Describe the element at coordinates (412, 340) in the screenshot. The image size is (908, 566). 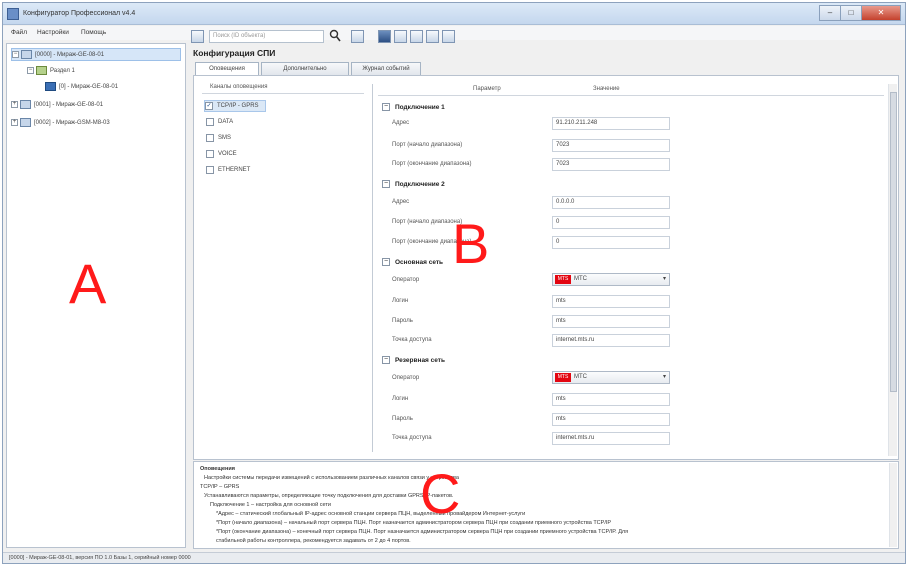
I see `param-label: Точка доступа` at that location.